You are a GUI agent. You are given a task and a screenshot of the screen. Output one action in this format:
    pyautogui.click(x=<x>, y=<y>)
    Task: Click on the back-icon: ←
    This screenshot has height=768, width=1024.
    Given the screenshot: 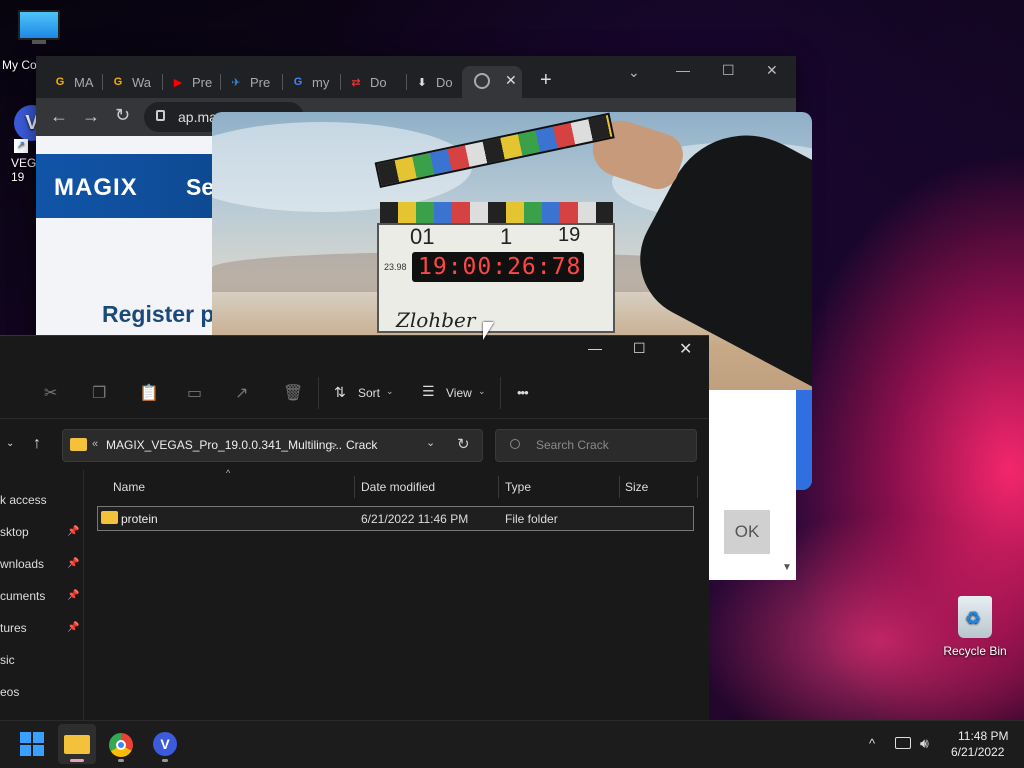 What is the action you would take?
    pyautogui.click(x=59, y=116)
    